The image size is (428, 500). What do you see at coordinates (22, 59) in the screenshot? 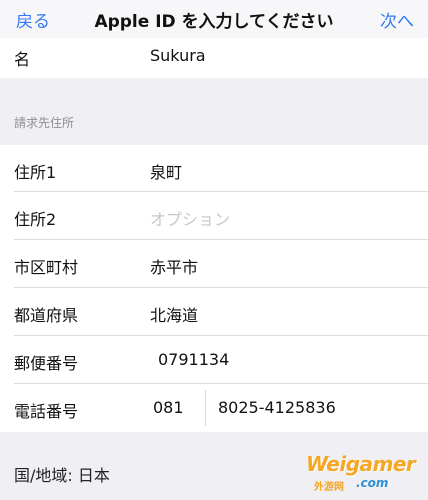
I see `name-label: 名` at bounding box center [22, 59].